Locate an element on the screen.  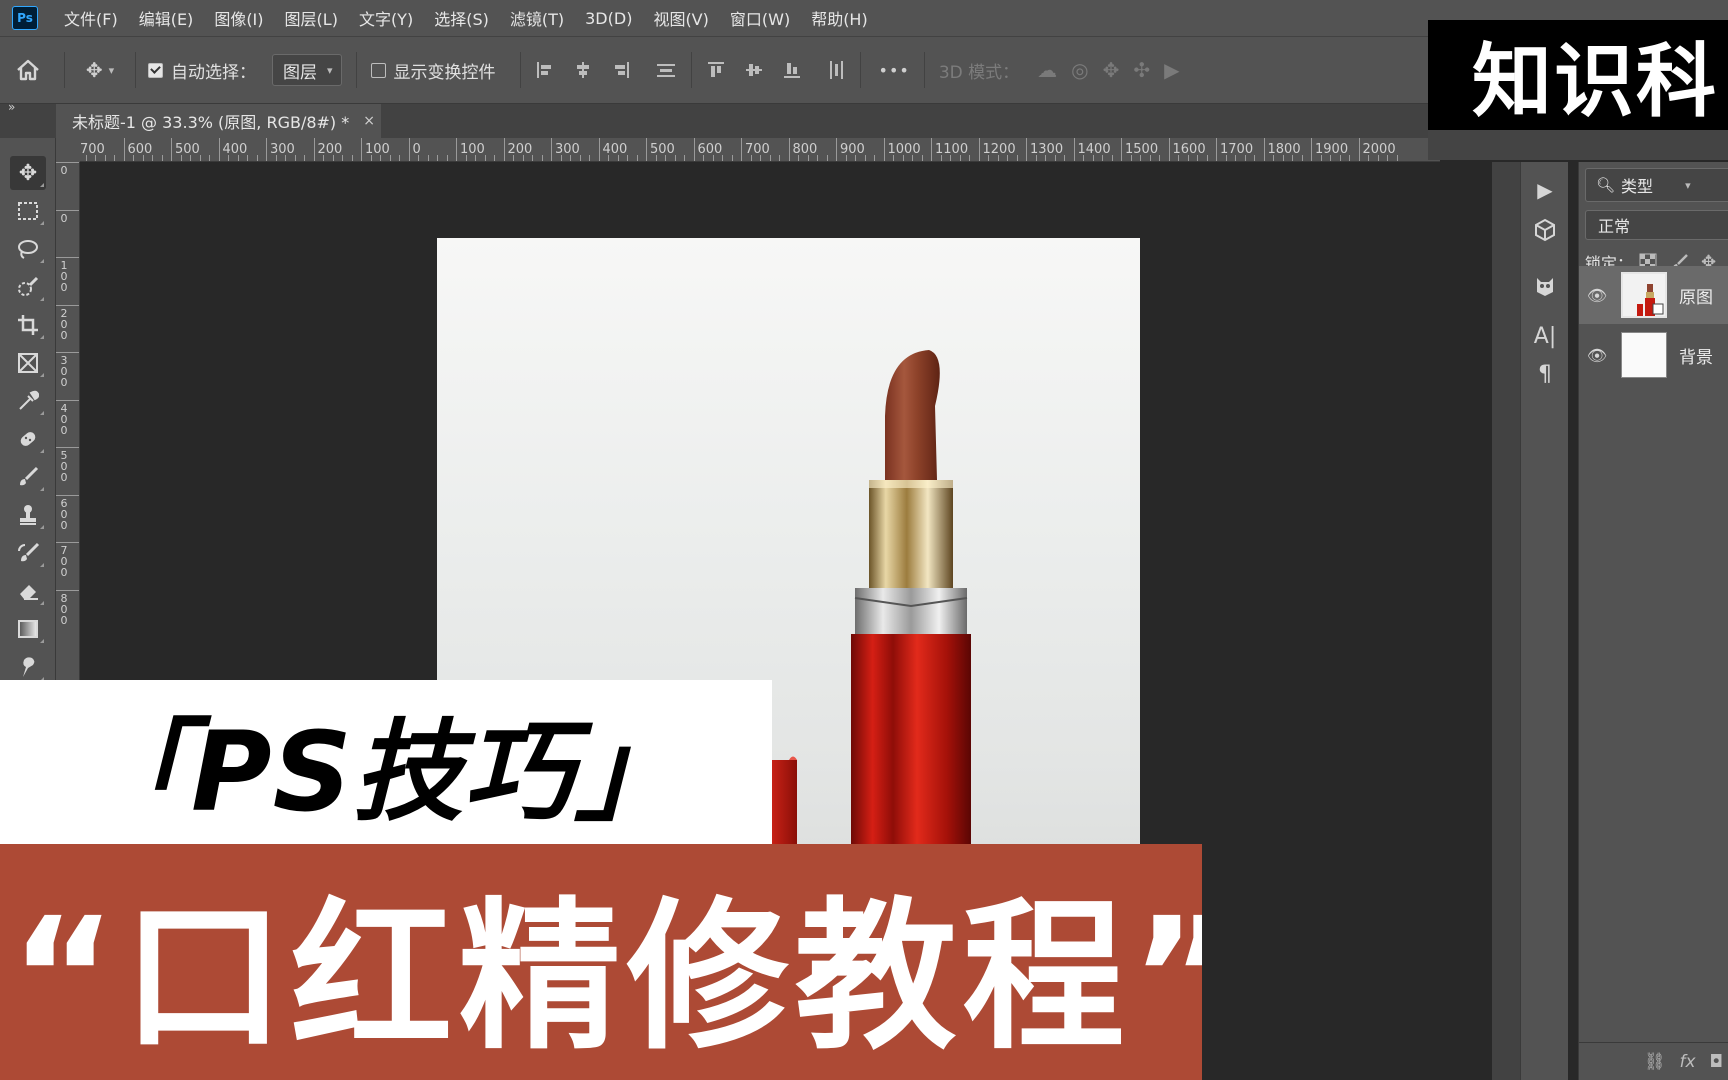
eyedropper-tool is located at coordinates (28, 401).